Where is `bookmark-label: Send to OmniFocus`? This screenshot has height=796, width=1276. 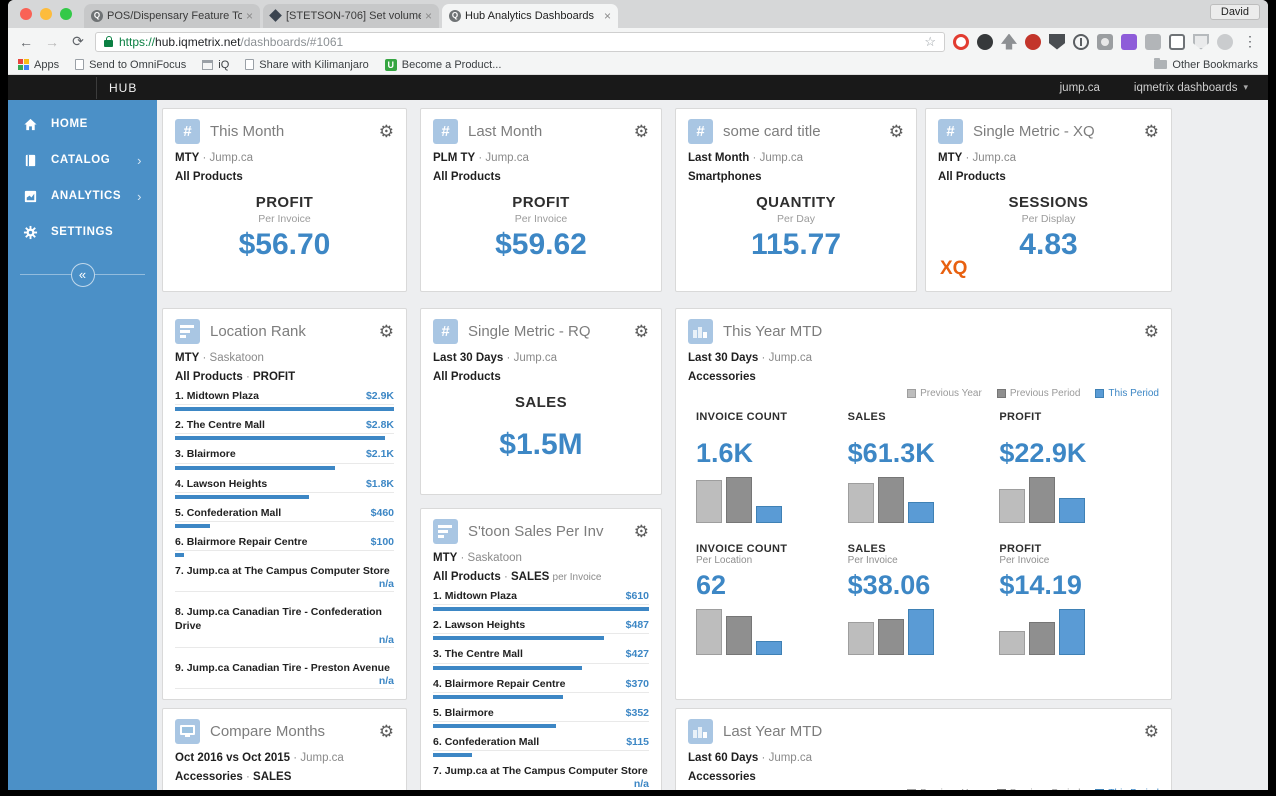 bookmark-label: Send to OmniFocus is located at coordinates (138, 64).